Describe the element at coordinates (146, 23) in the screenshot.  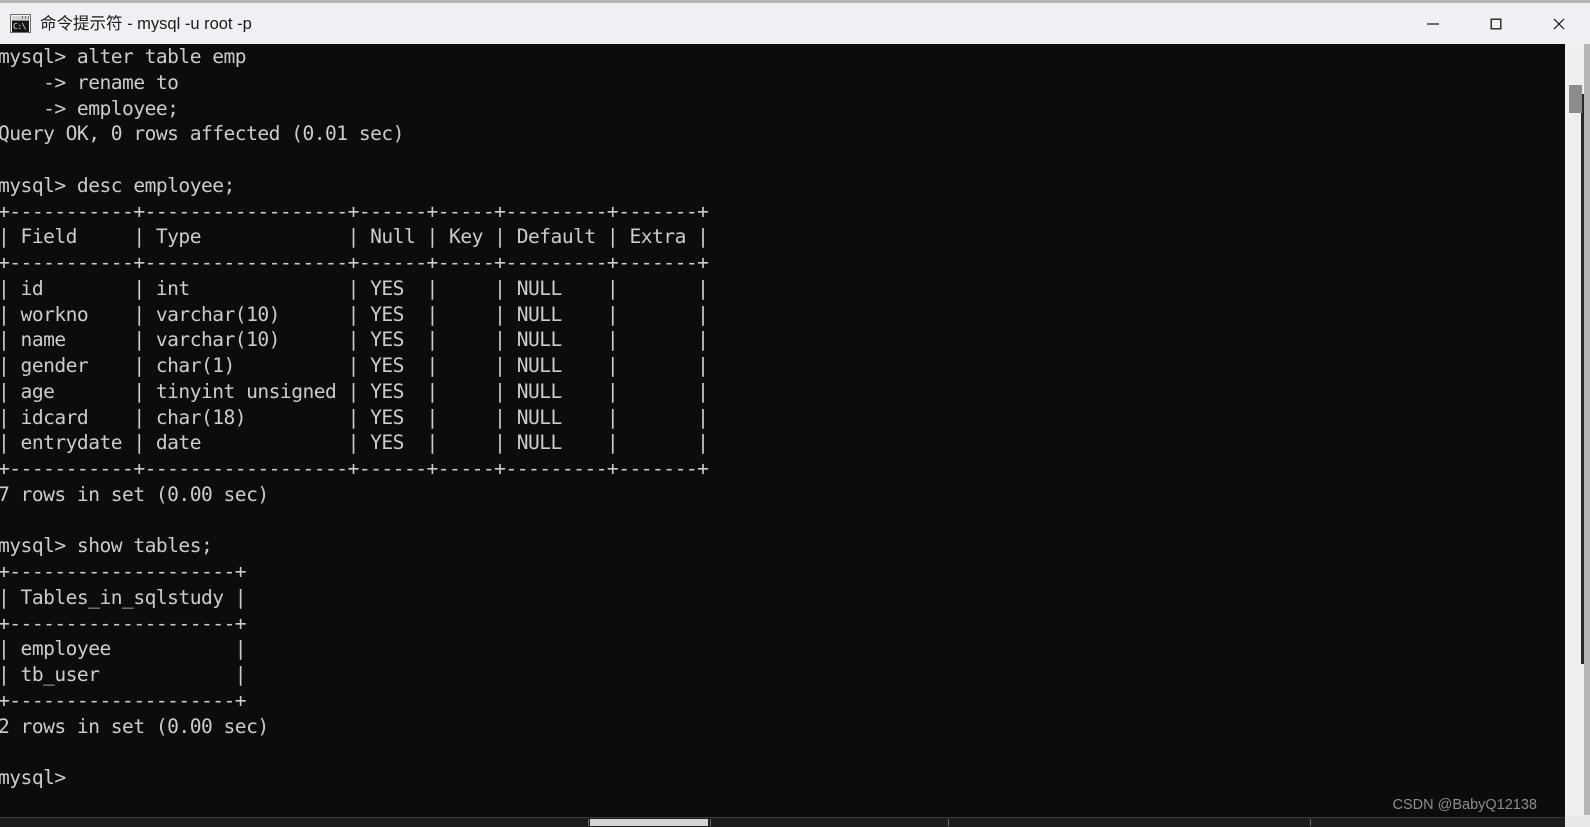
I see `window-title: 命令提示符 - mysql -u root -p` at that location.